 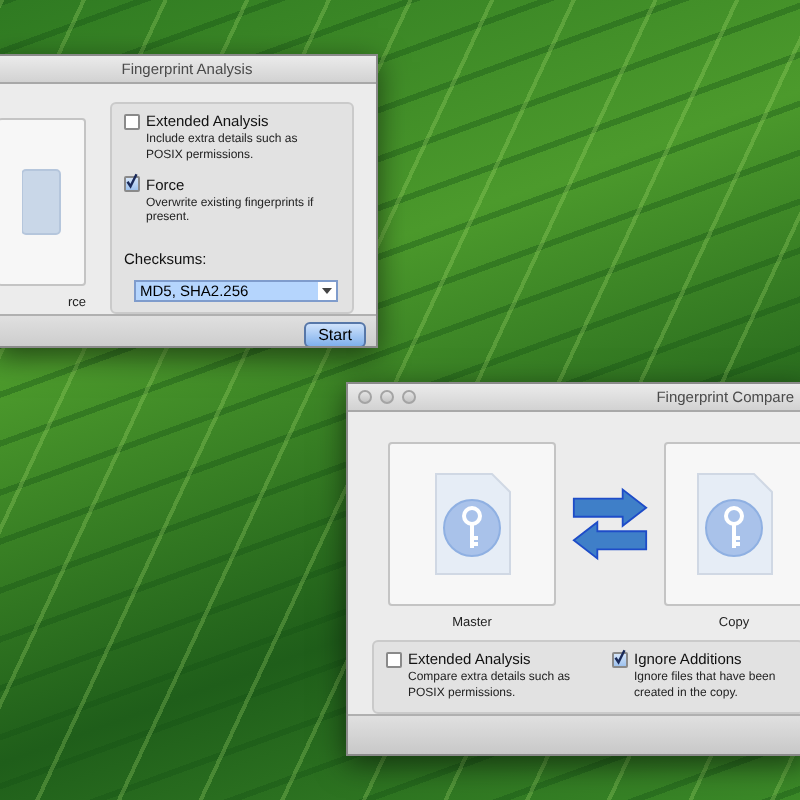 I want to click on folder-icon, so click(x=41, y=202).